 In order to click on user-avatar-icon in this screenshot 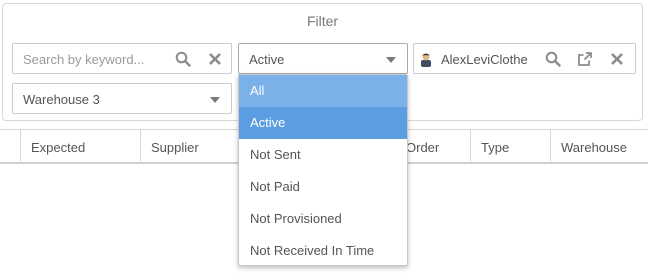, I will do `click(426, 59)`.